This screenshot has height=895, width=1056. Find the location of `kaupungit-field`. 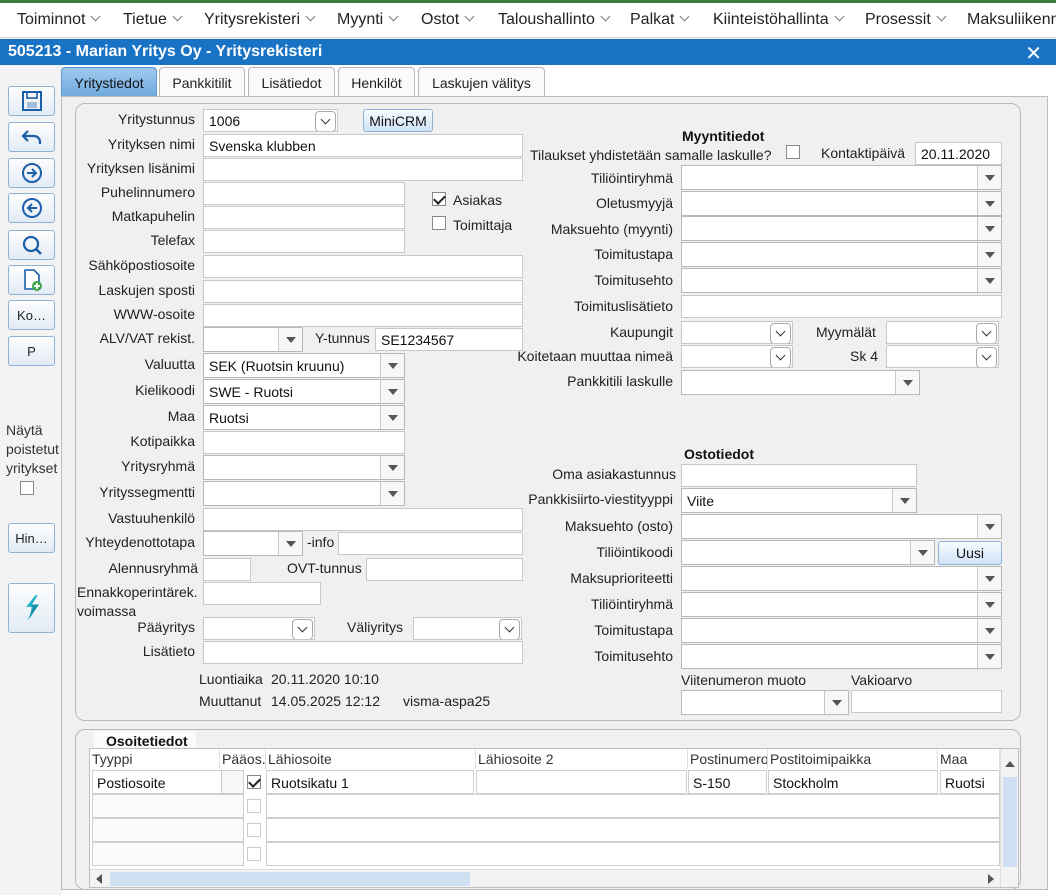

kaupungit-field is located at coordinates (737, 332).